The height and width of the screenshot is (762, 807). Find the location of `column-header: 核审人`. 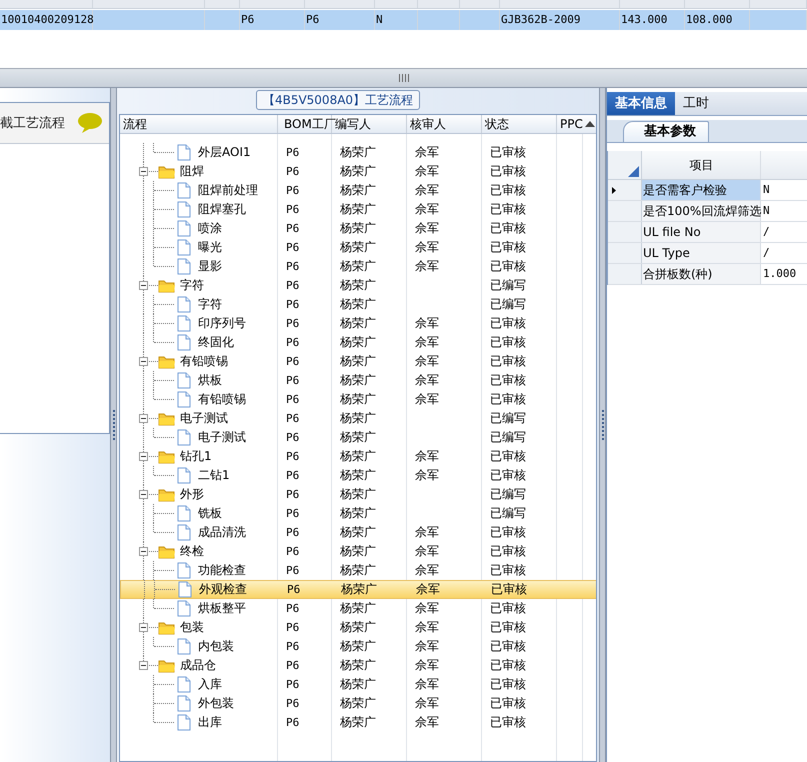

column-header: 核审人 is located at coordinates (428, 124).